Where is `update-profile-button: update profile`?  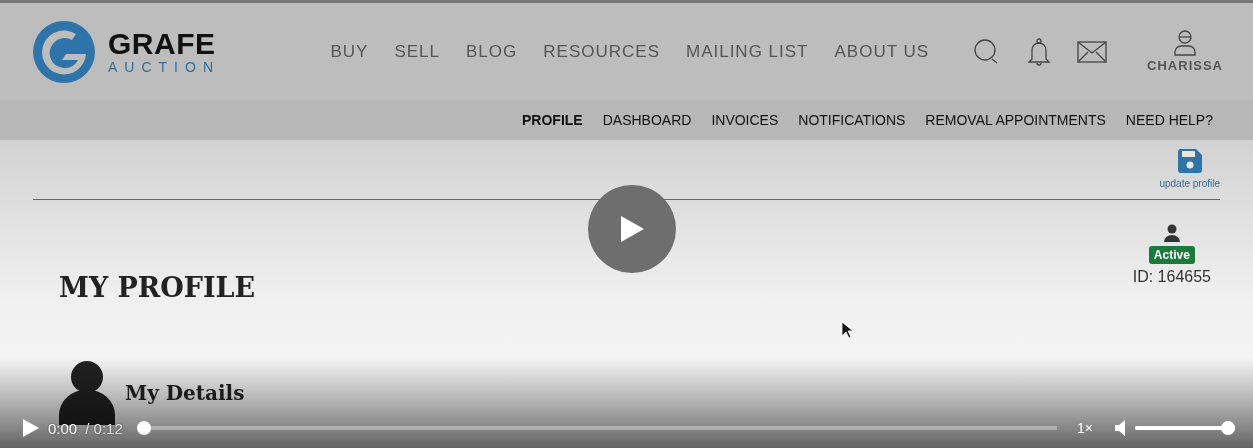 update-profile-button: update profile is located at coordinates (1189, 172).